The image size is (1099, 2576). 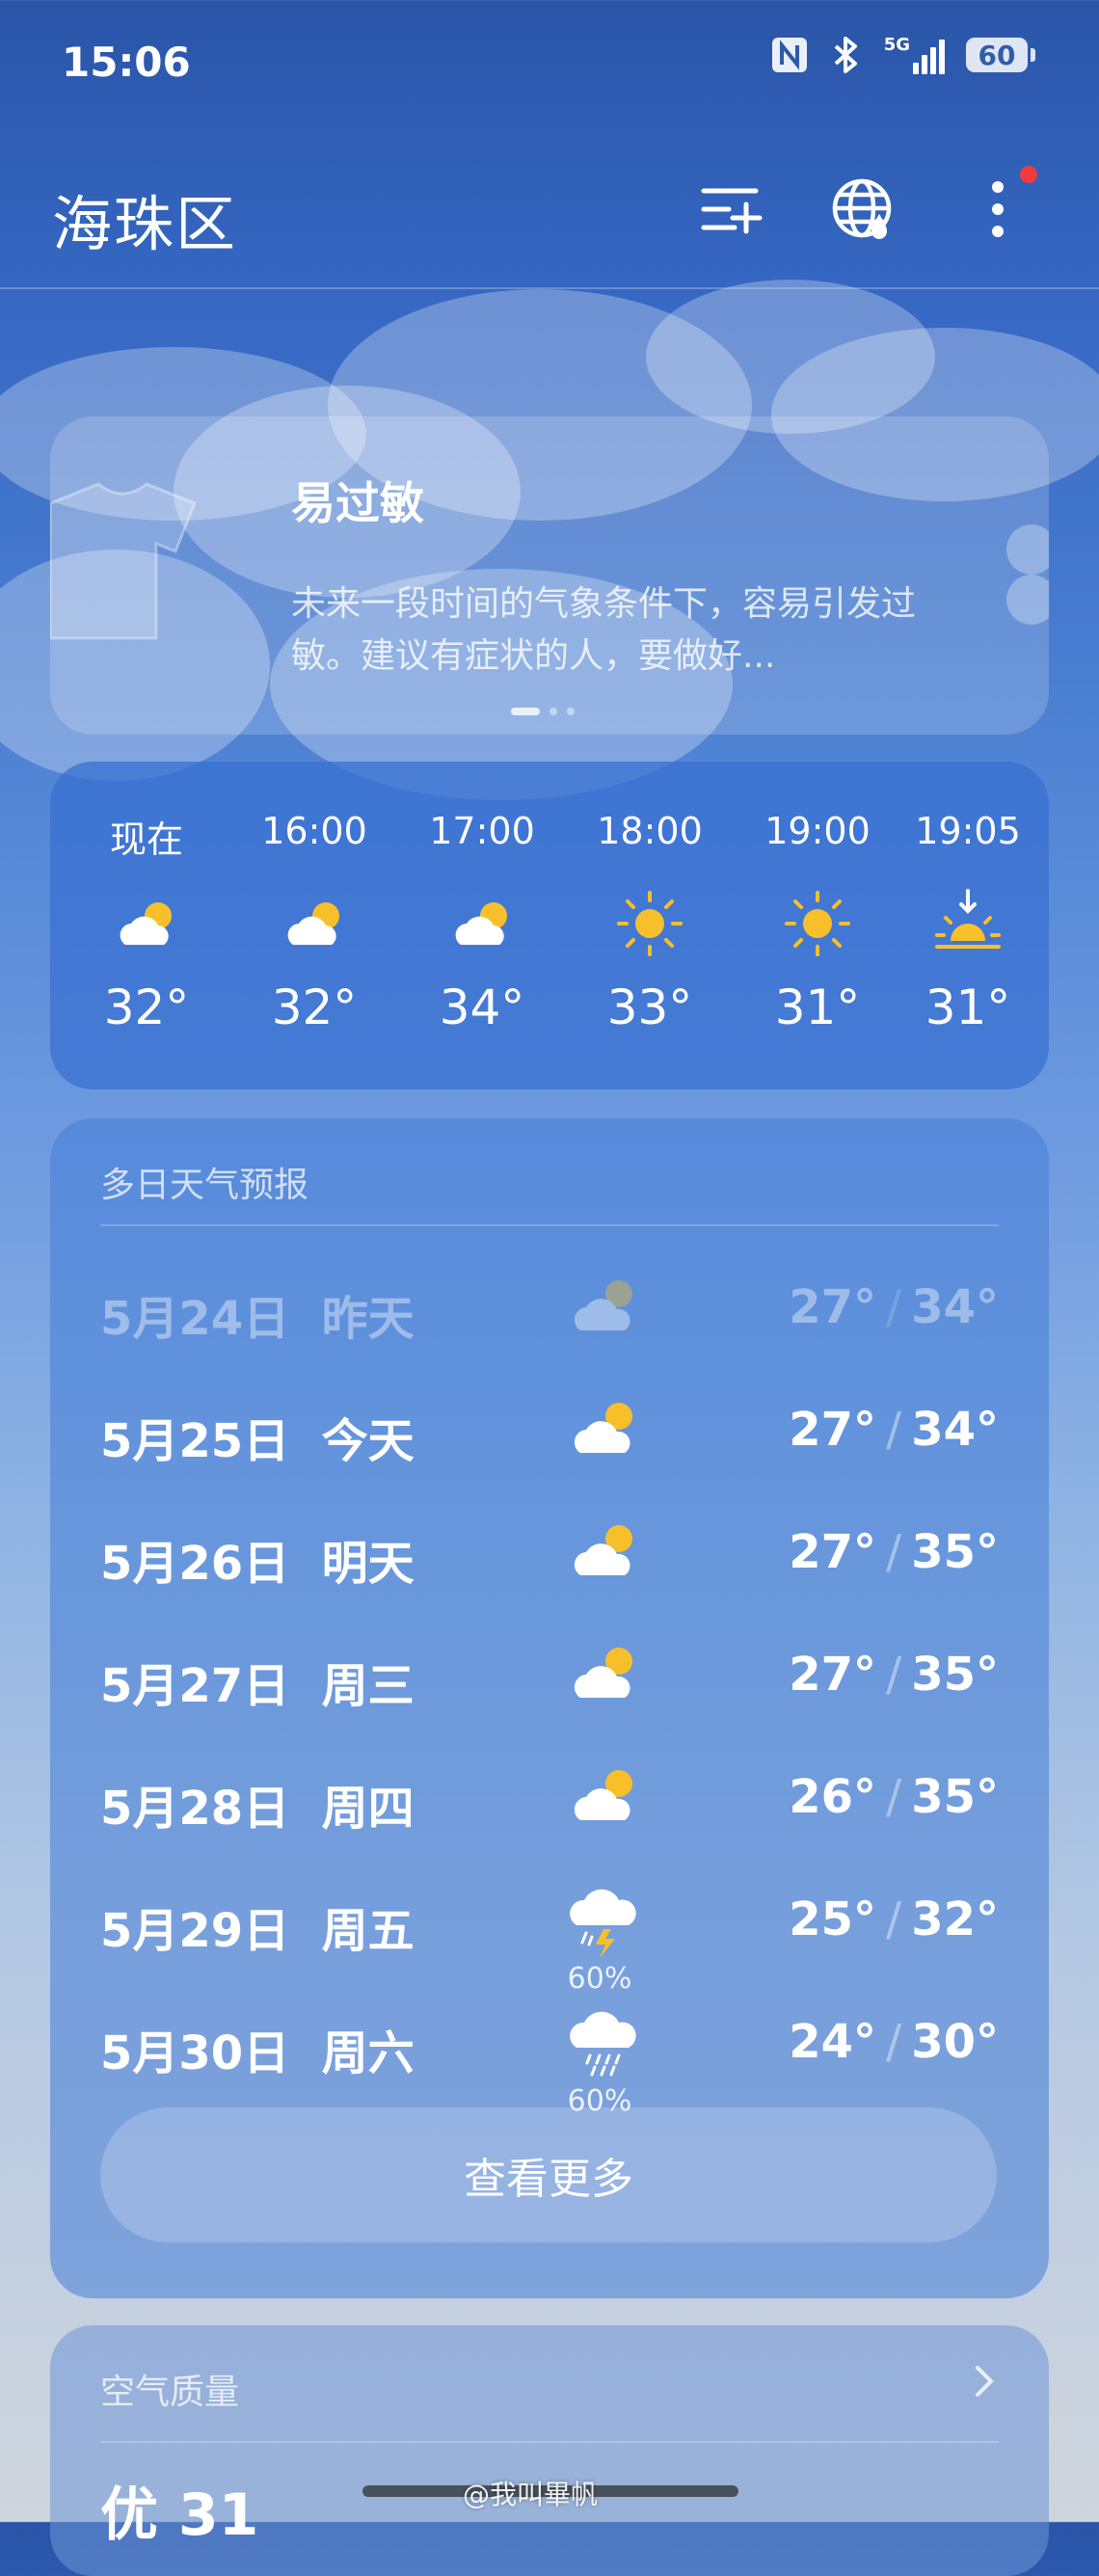 What do you see at coordinates (789, 55) in the screenshot?
I see `nfc-icon` at bounding box center [789, 55].